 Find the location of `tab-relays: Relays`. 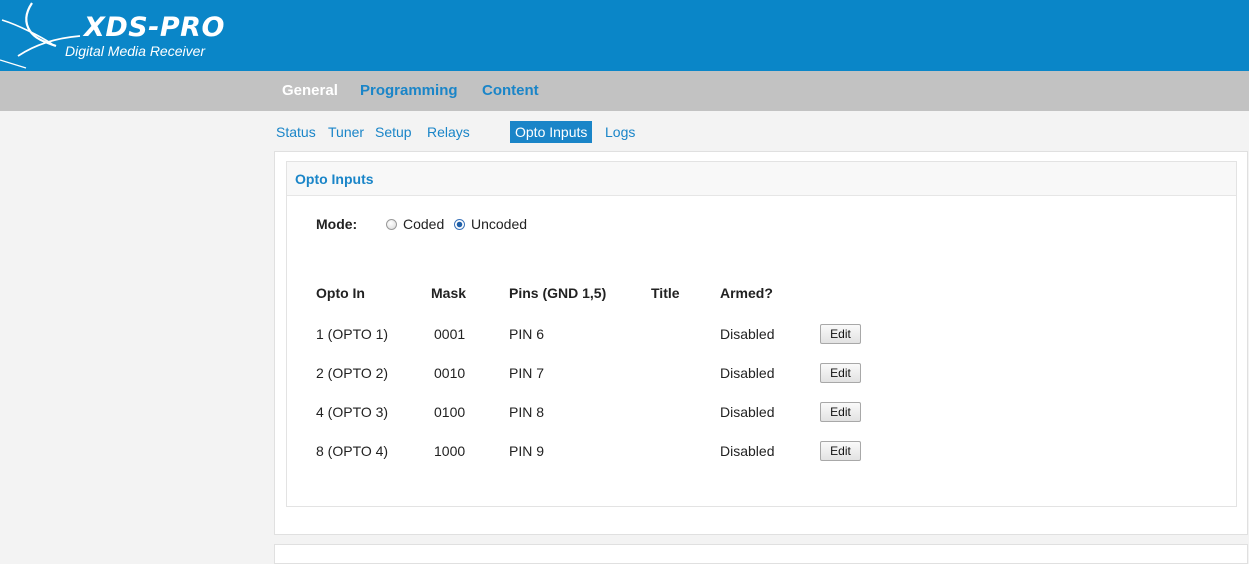

tab-relays: Relays is located at coordinates (448, 132).